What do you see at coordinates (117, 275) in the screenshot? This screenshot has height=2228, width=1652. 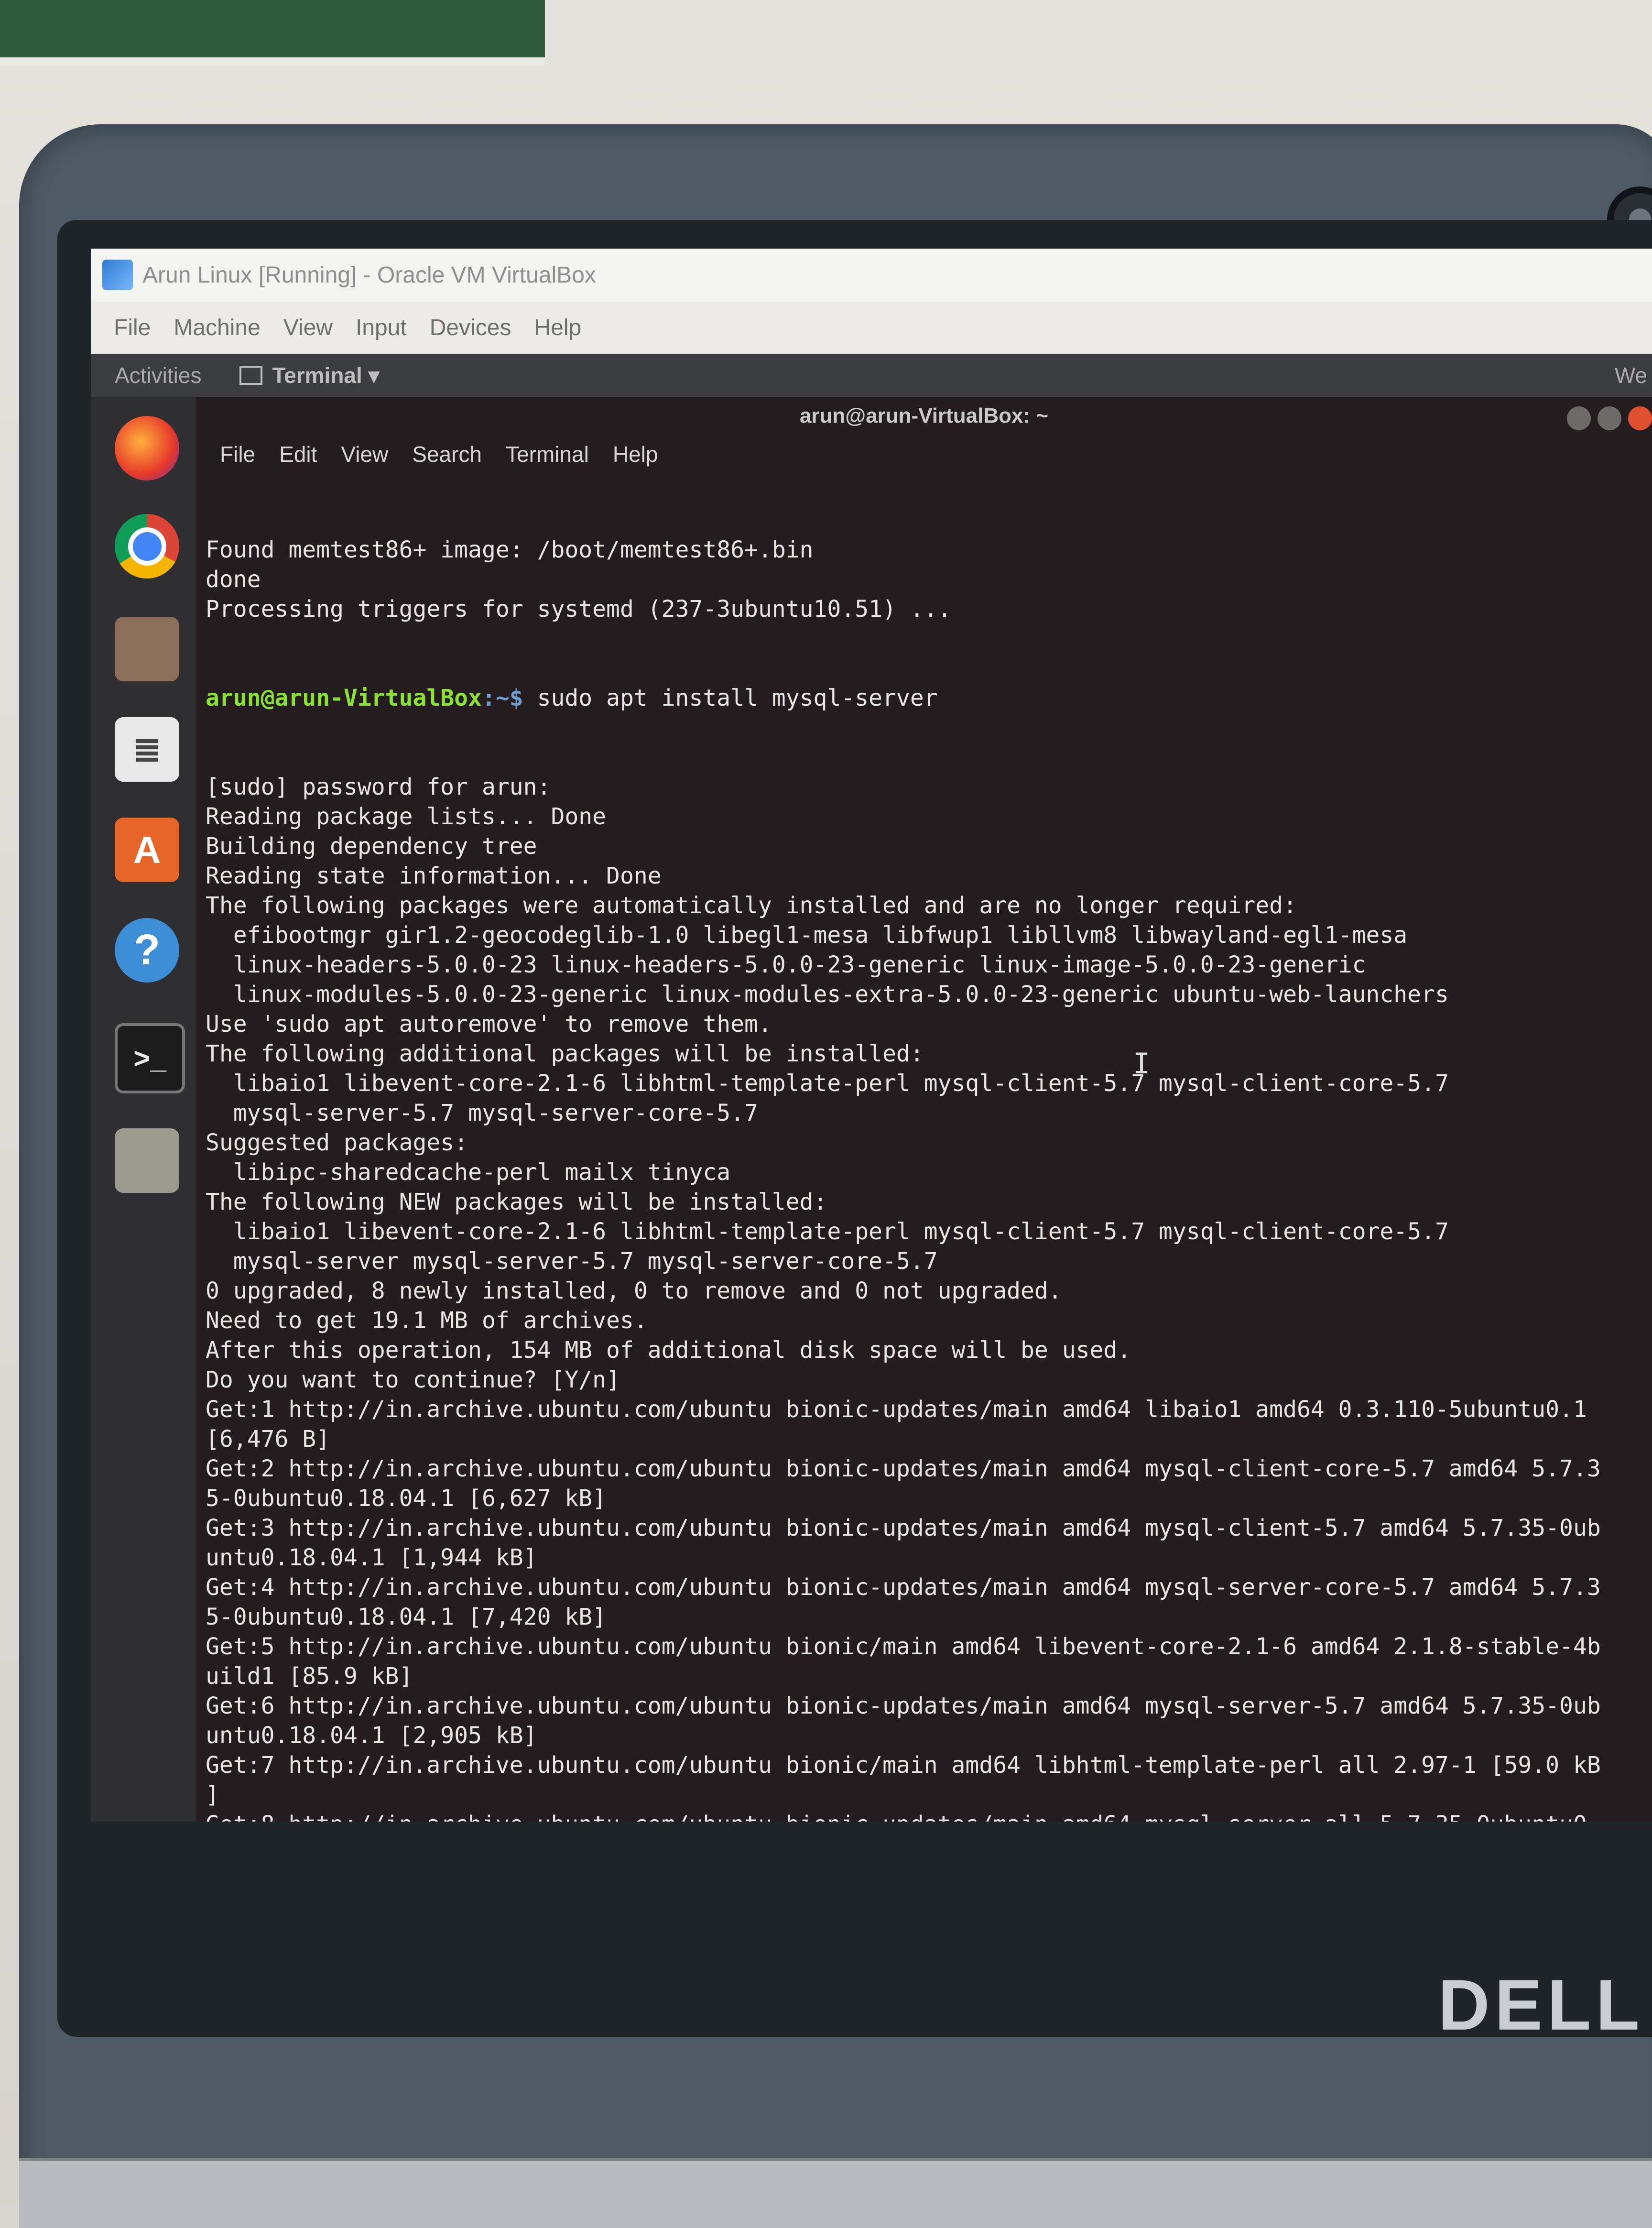 I see `virtualbox-icon` at bounding box center [117, 275].